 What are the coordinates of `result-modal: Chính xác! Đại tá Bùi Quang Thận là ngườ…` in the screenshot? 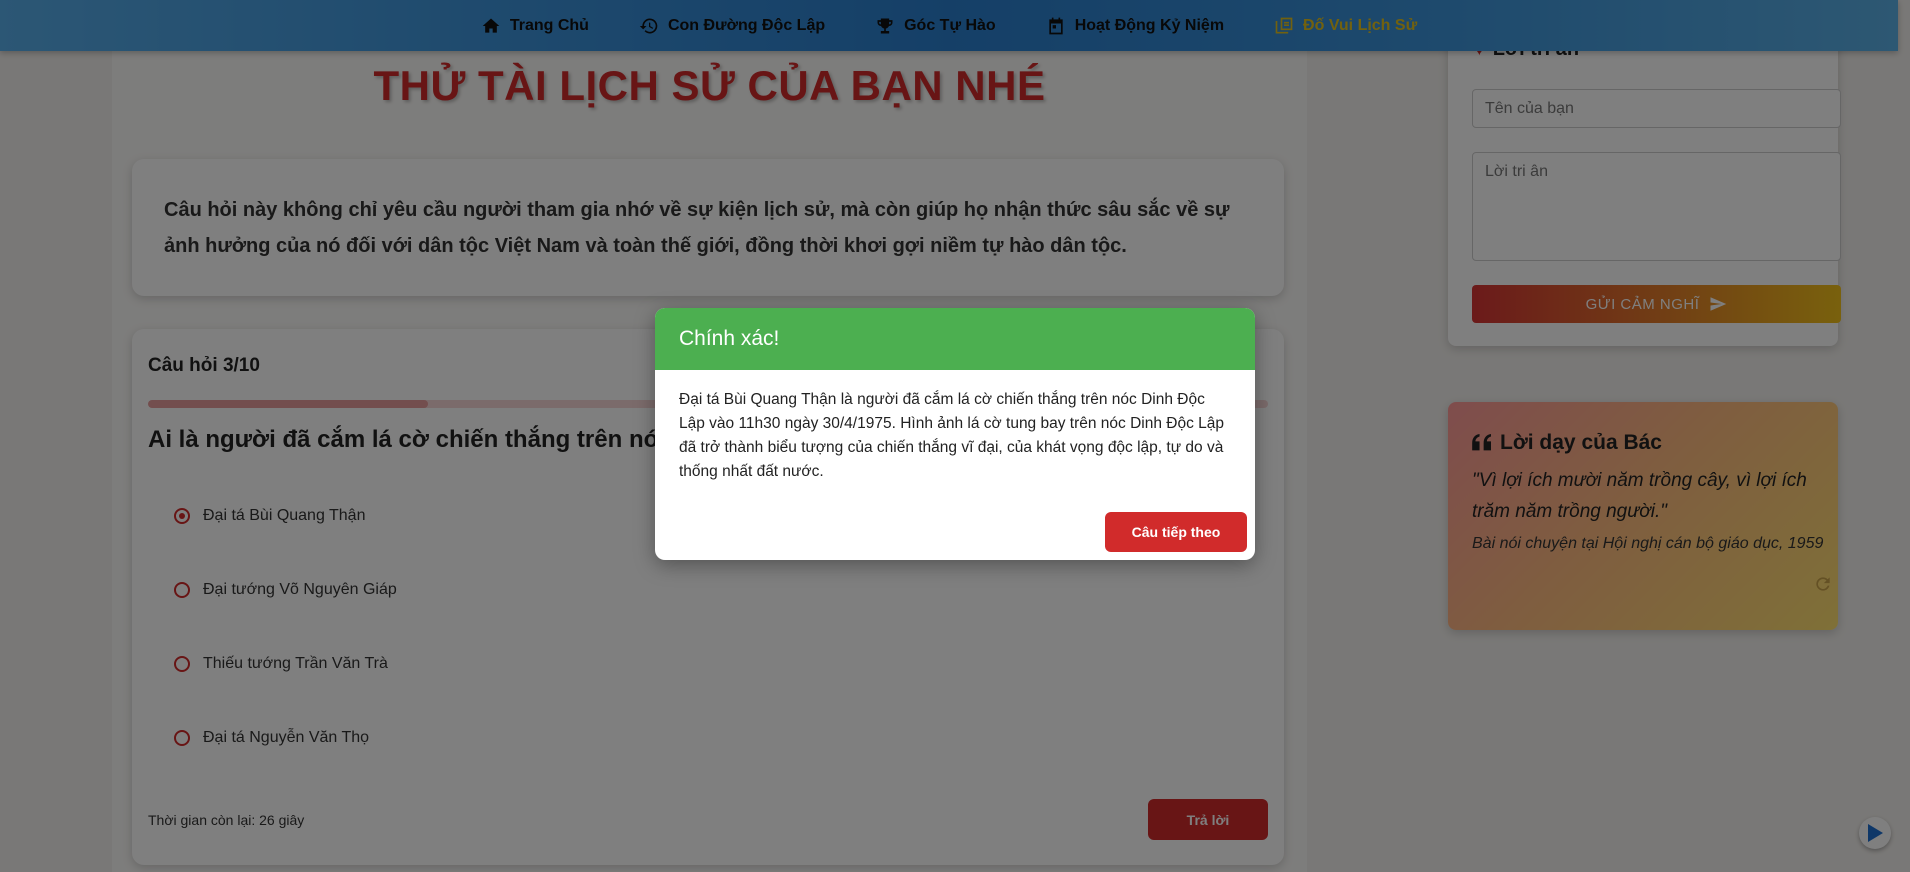 It's located at (955, 434).